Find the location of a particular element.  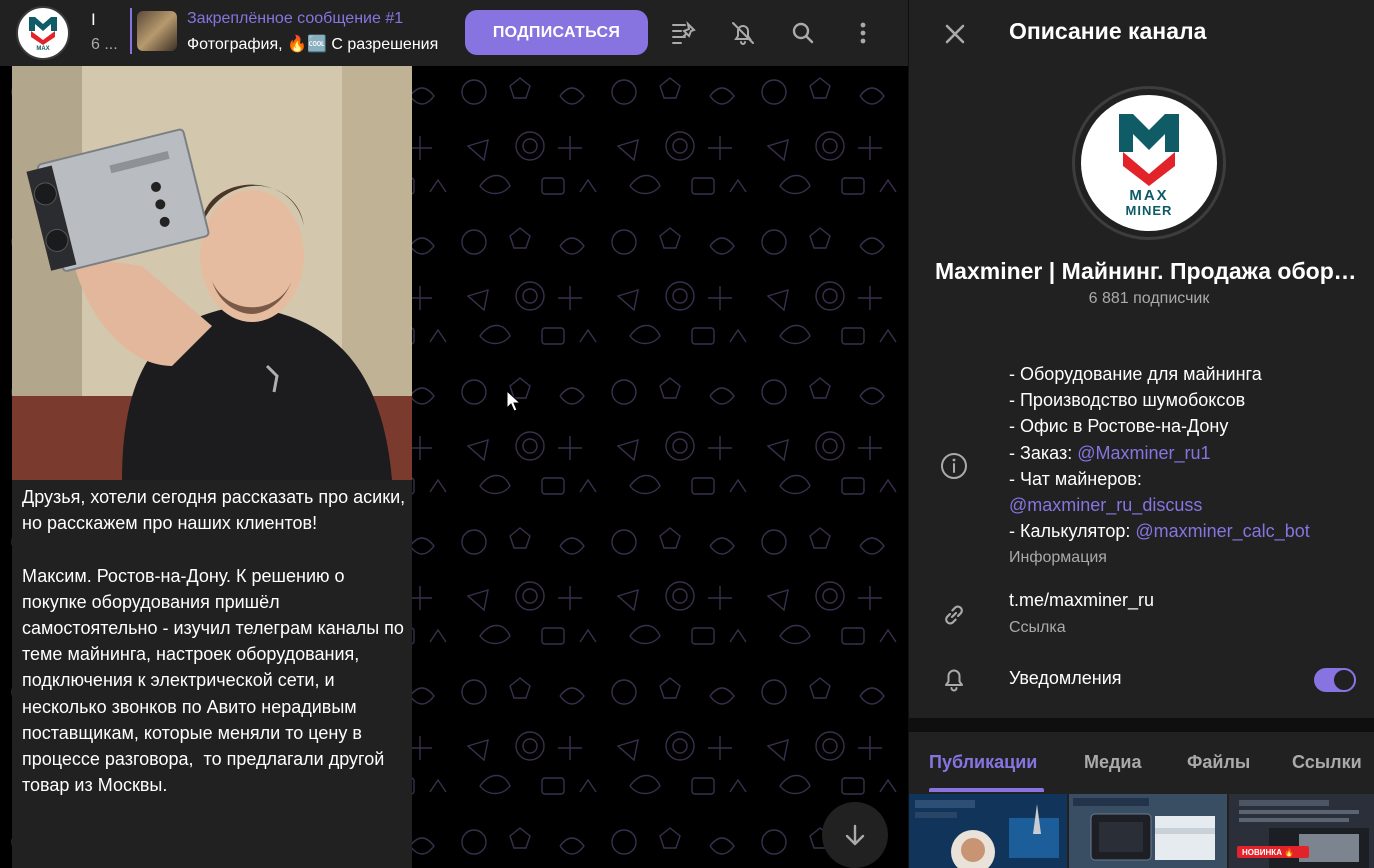

bell-icon is located at coordinates (954, 679).